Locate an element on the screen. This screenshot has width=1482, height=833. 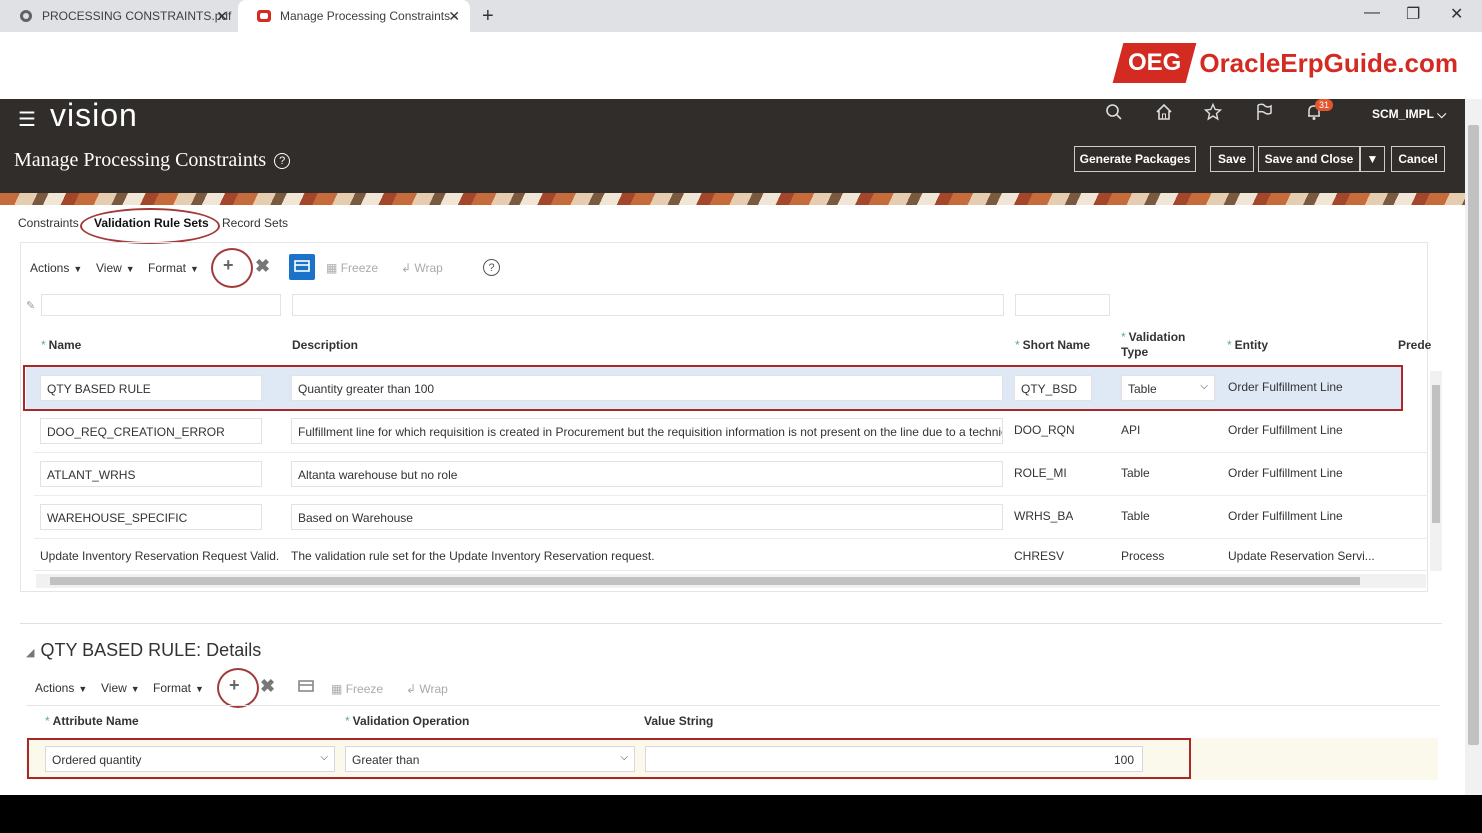
cell-name: WAREHOUSE_SPECIFIC is located at coordinates (151, 517).